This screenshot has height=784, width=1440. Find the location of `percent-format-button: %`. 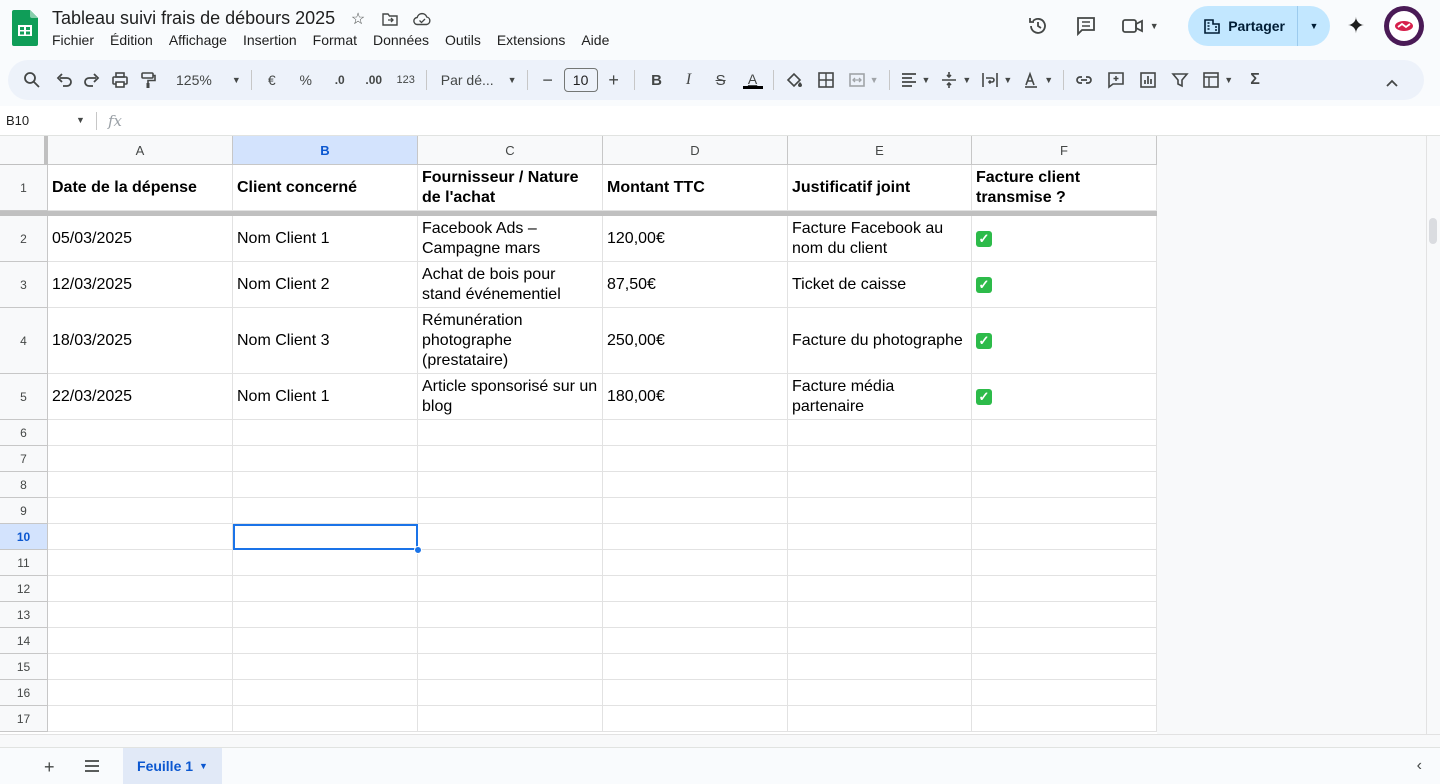

percent-format-button: % is located at coordinates (306, 80).